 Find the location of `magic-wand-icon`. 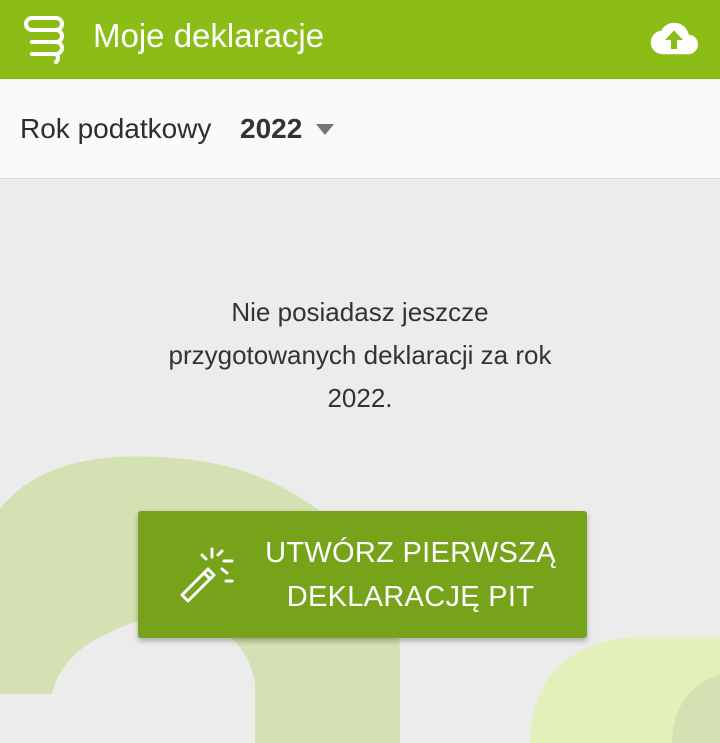

magic-wand-icon is located at coordinates (207, 575).